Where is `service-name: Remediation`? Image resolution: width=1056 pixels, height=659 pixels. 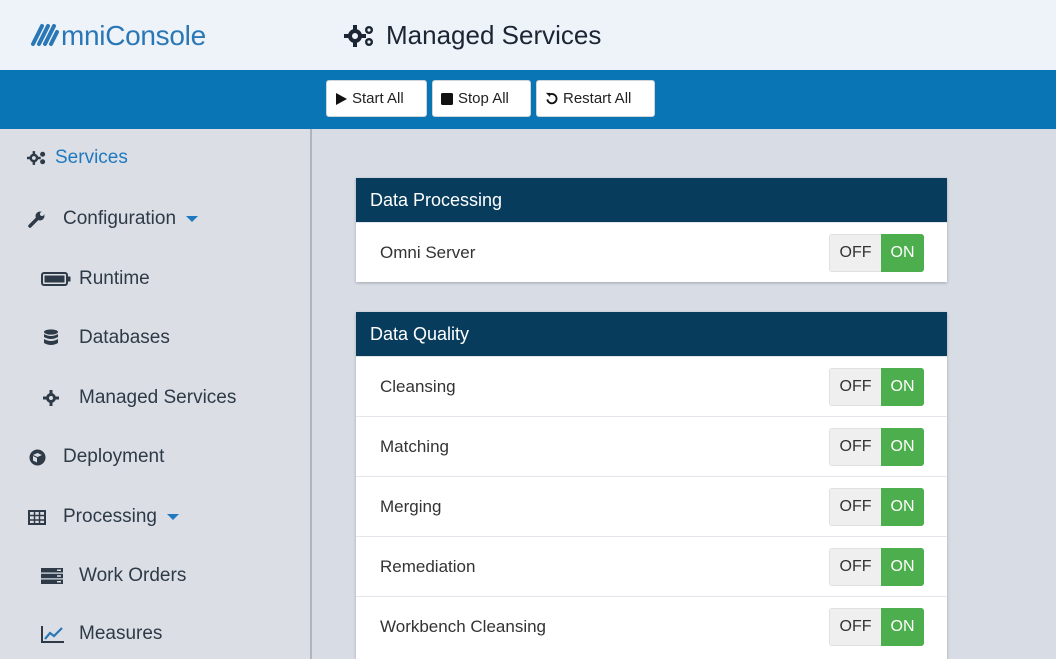
service-name: Remediation is located at coordinates (428, 566).